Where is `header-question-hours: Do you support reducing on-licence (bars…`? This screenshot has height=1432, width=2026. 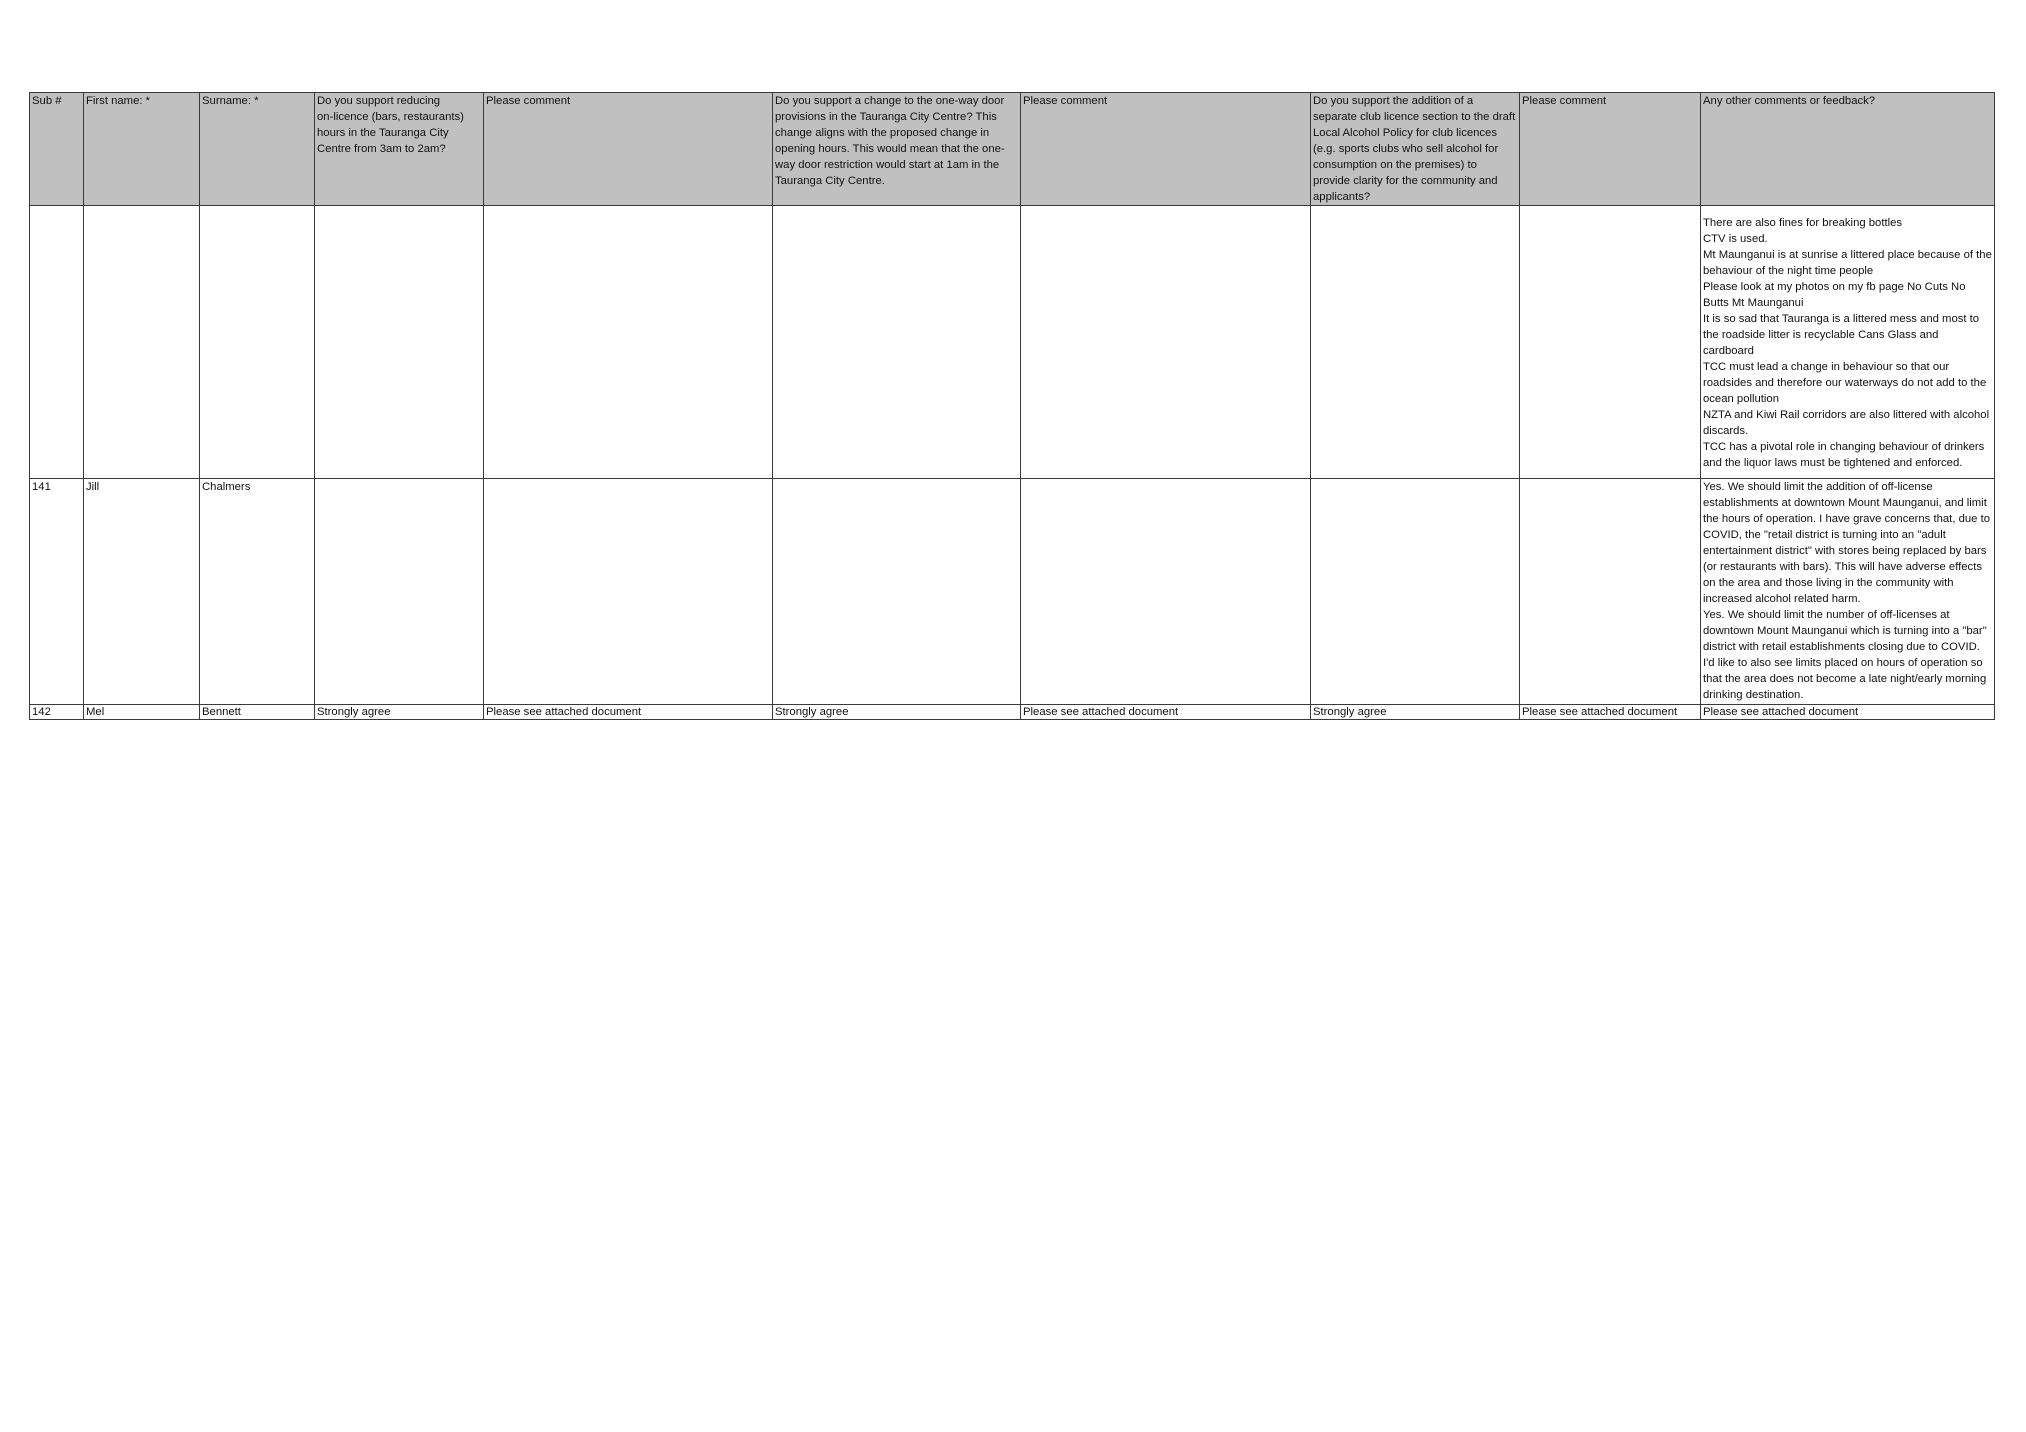 header-question-hours: Do you support reducing on-licence (bars… is located at coordinates (399, 149).